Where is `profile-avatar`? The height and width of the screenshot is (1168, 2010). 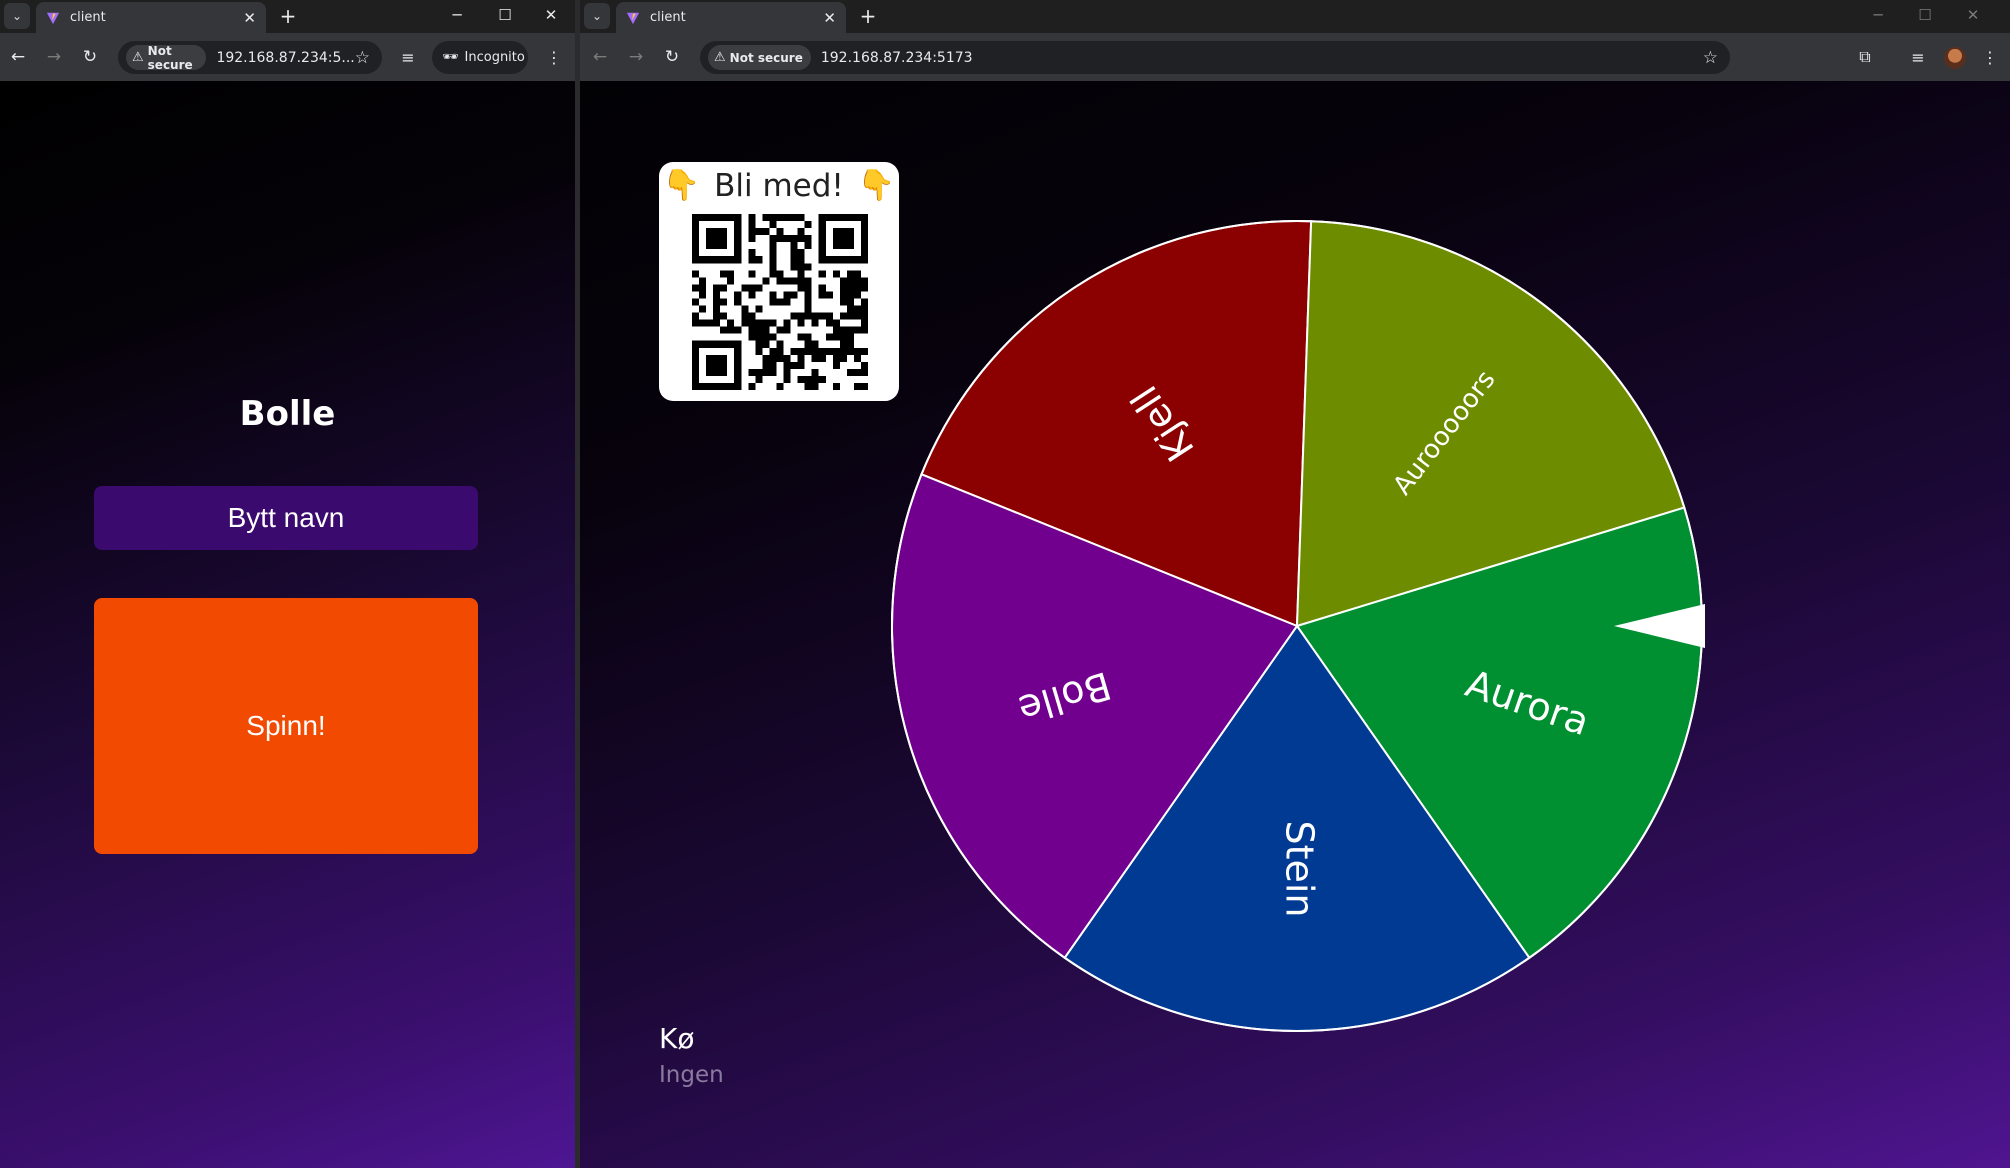
profile-avatar is located at coordinates (1955, 58).